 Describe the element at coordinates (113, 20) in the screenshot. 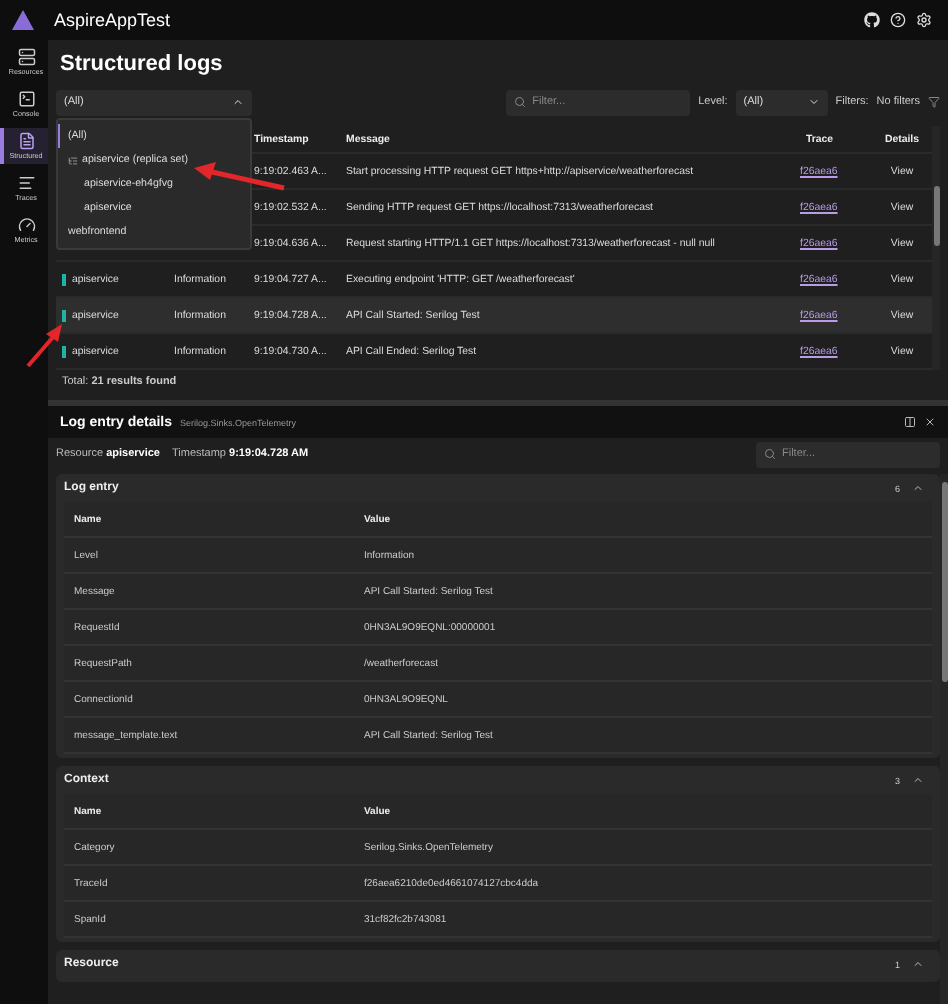

I see `app-title: AspireAppTest` at that location.